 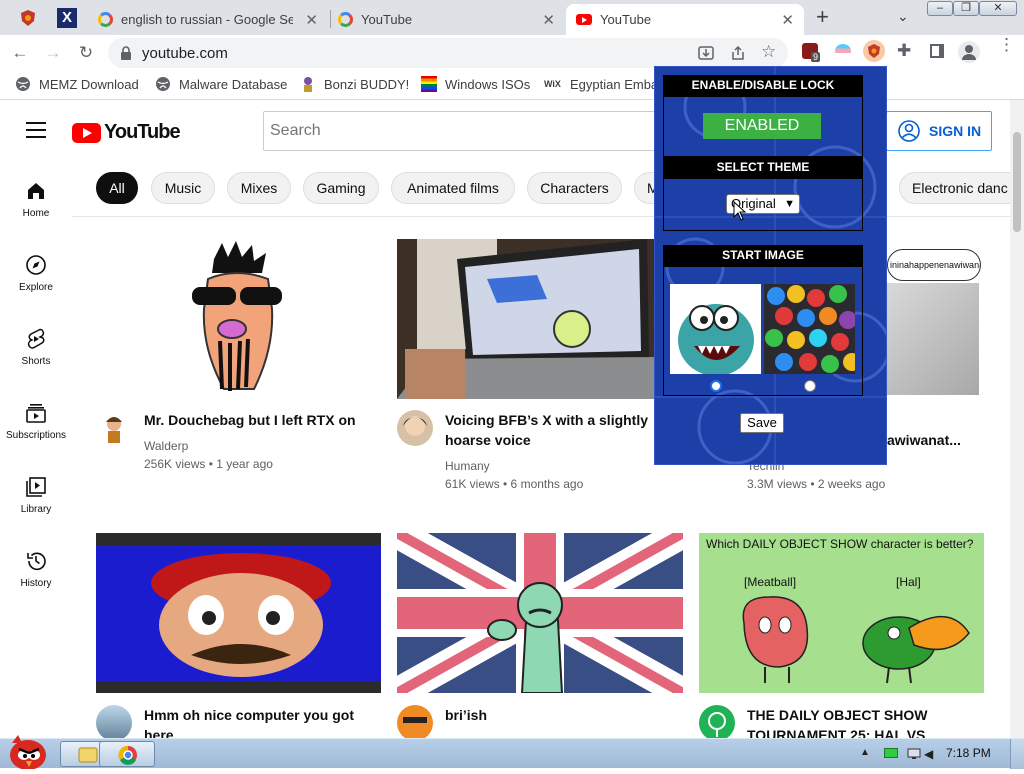 I want to click on taskbar-chrome-button, so click(x=127, y=754).